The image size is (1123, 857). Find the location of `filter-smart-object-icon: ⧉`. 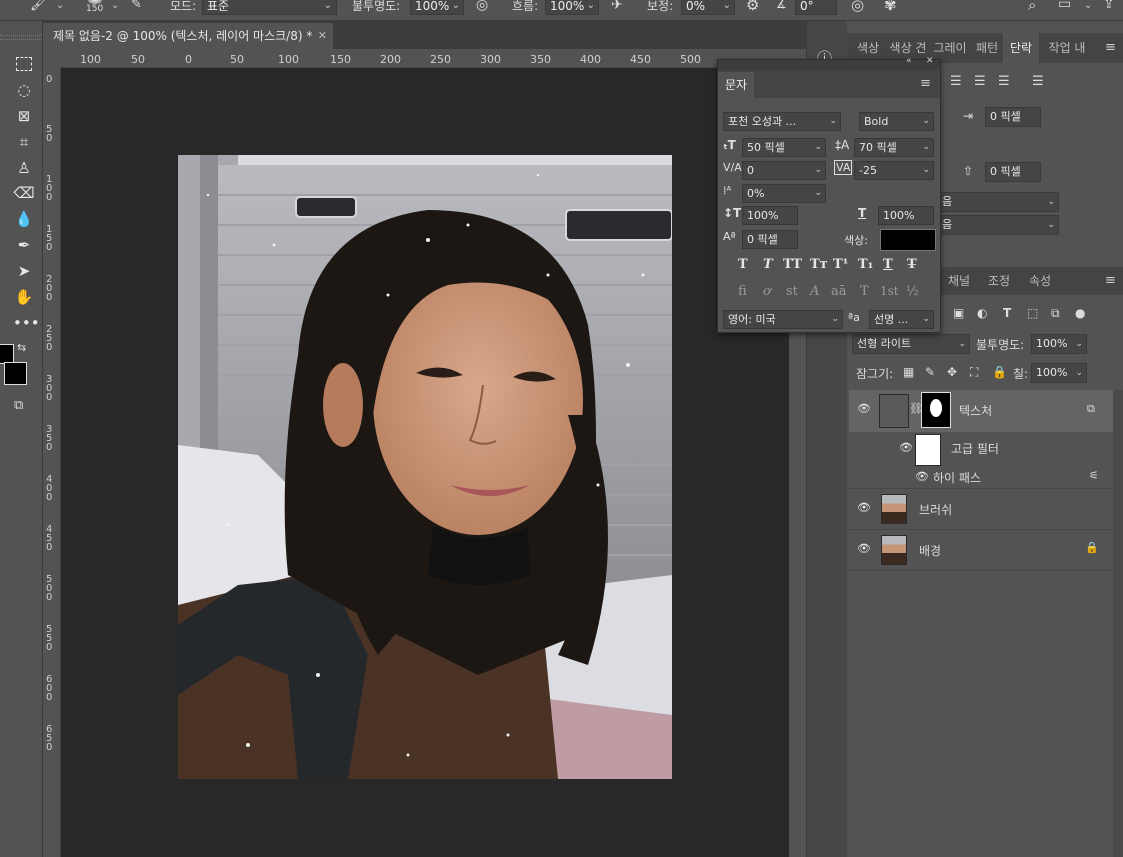

filter-smart-object-icon: ⧉ is located at coordinates (1055, 313).